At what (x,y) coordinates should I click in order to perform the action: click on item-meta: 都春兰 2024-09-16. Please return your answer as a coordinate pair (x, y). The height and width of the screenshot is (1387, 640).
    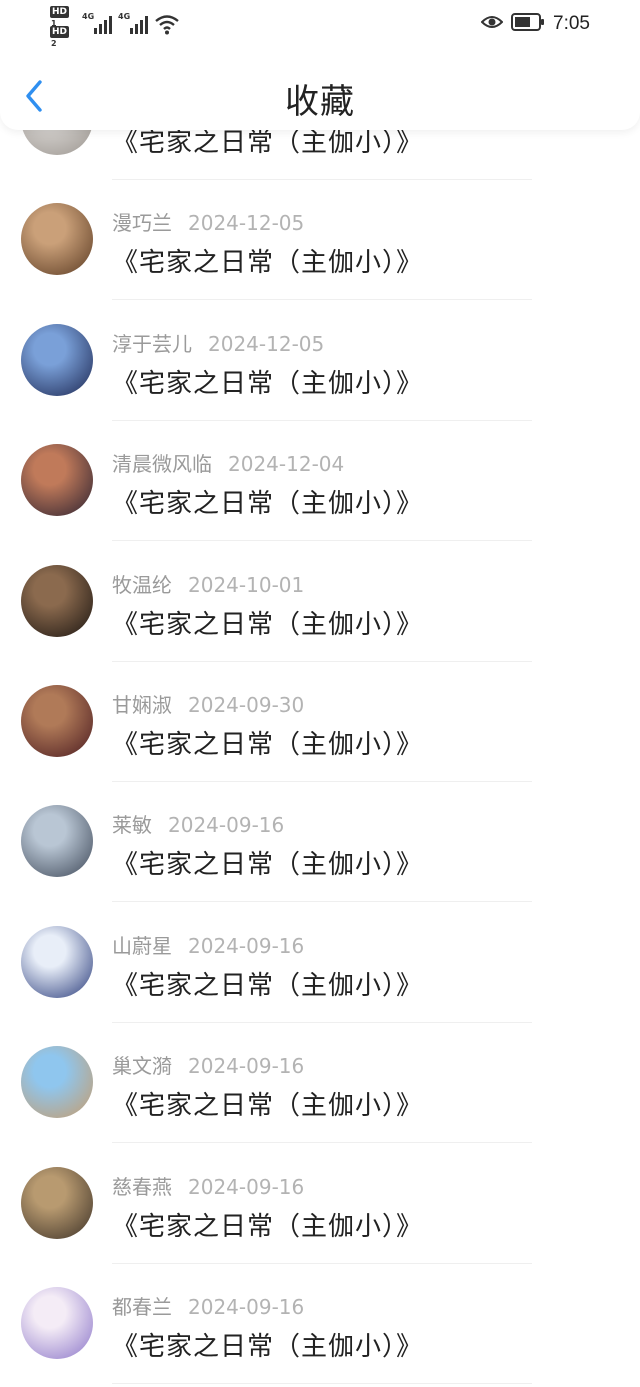
    Looking at the image, I should click on (208, 1305).